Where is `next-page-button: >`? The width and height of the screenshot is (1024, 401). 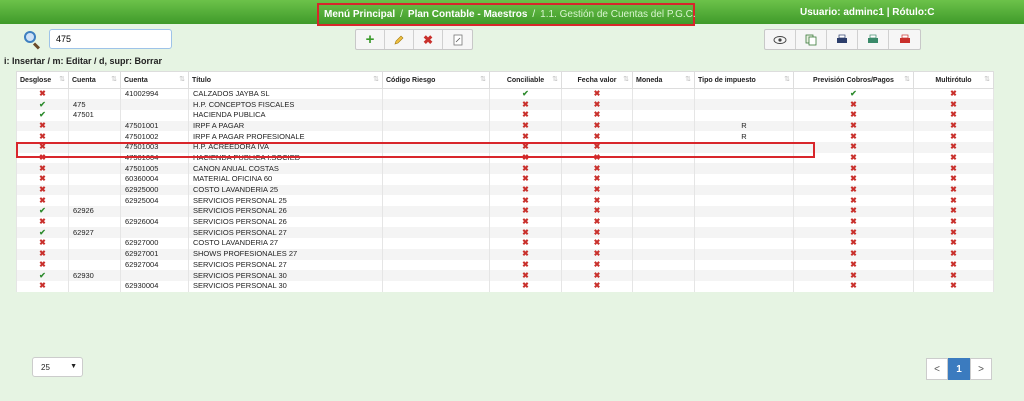 next-page-button: > is located at coordinates (981, 369).